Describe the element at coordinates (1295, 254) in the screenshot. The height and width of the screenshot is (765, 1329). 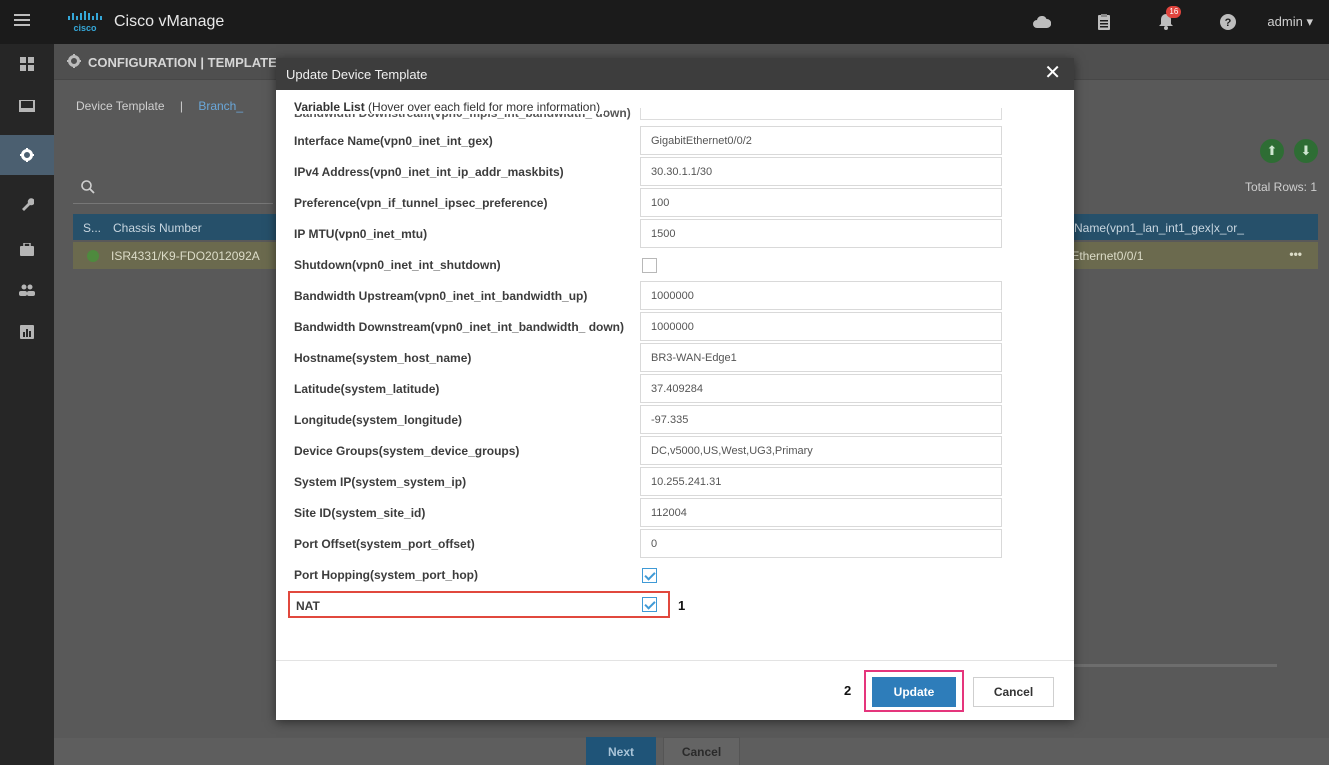
I see `more-options-icon: •••` at that location.